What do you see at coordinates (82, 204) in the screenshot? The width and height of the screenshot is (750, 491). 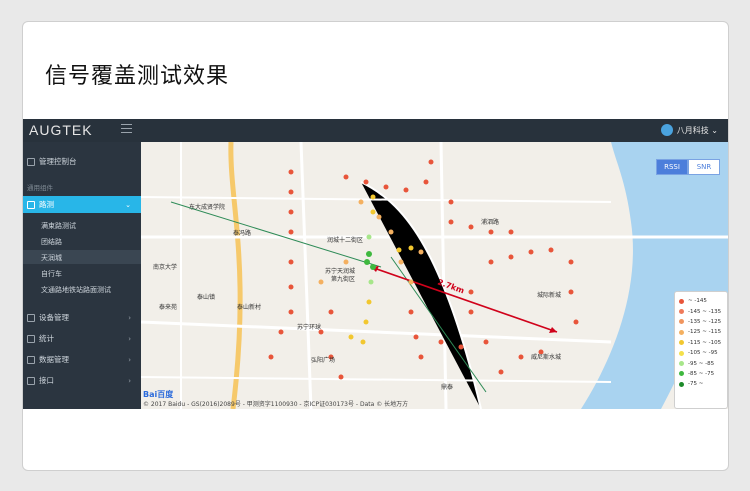 I see `sidebar-item-drive-test: 路测 ⌄` at bounding box center [82, 204].